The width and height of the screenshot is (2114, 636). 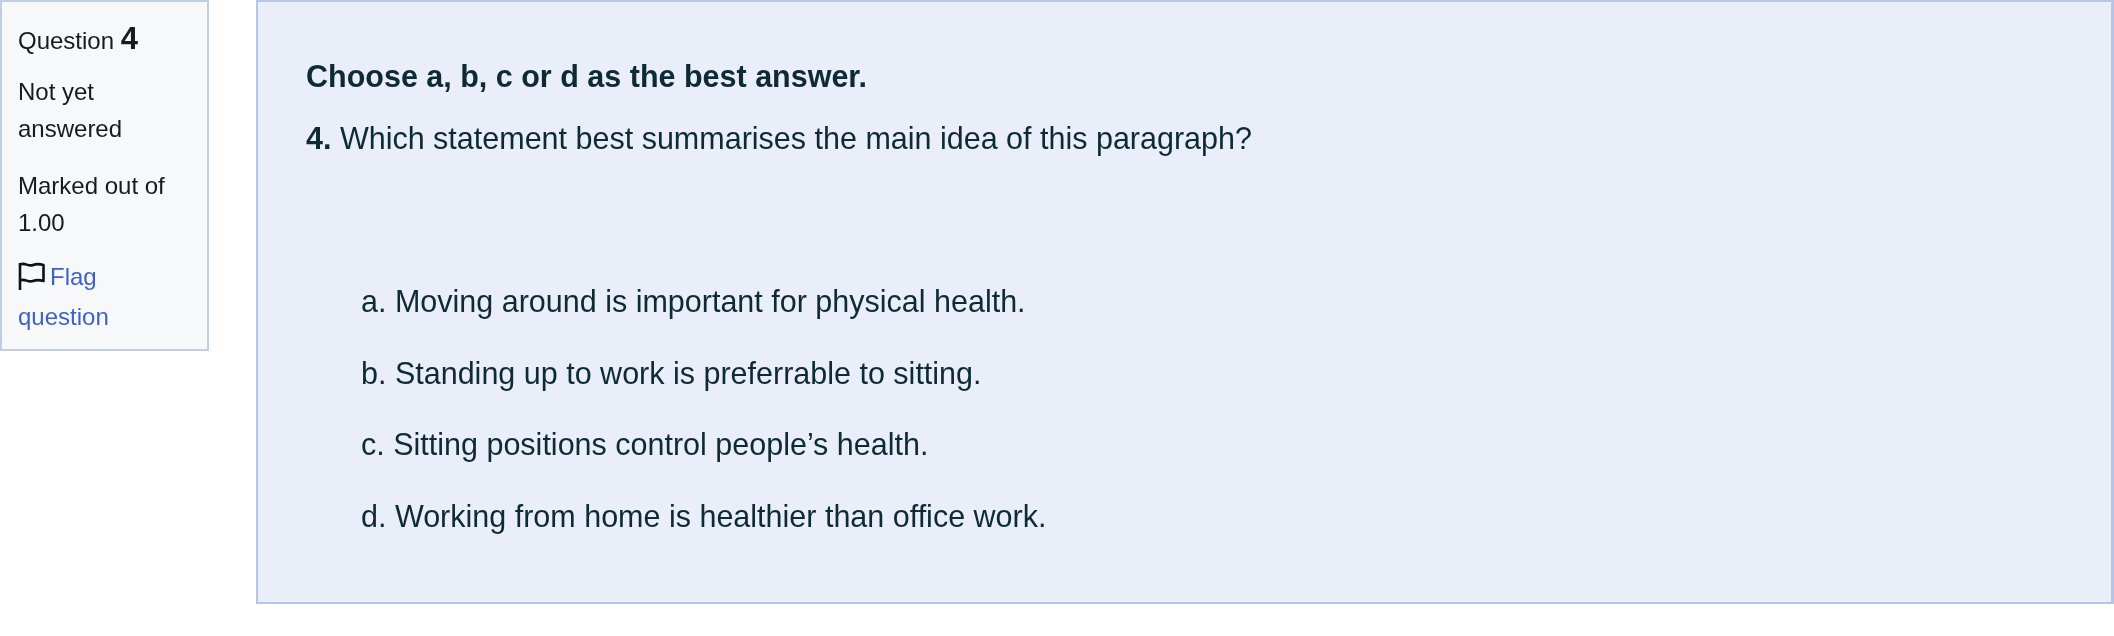 What do you see at coordinates (88, 297) in the screenshot?
I see `flag-question-link: Flag question` at bounding box center [88, 297].